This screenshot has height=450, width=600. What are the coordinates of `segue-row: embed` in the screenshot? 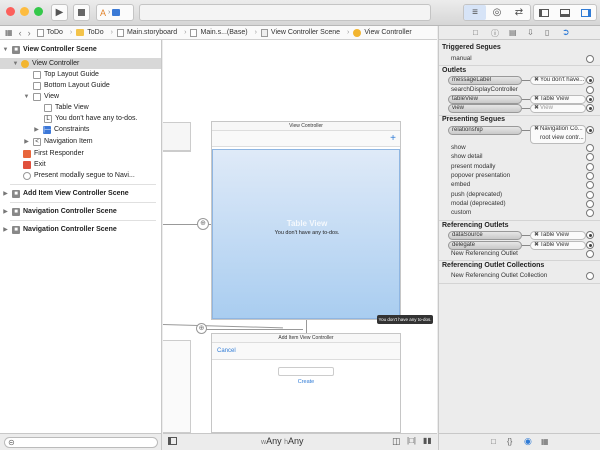 It's located at (524, 185).